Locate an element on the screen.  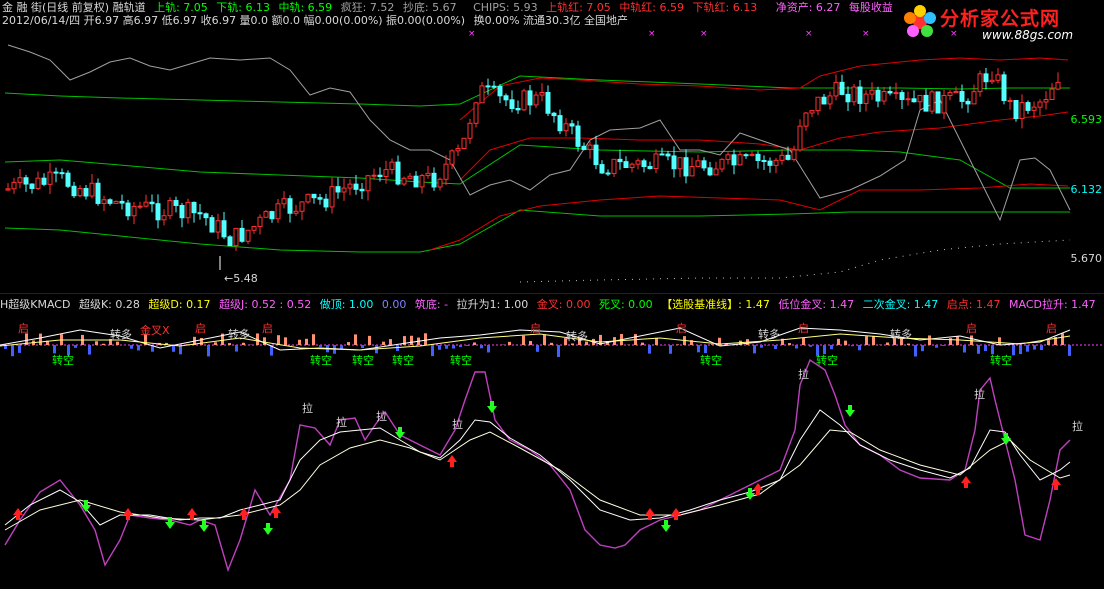
signal-qi-3: 启 is located at coordinates (267, 328).